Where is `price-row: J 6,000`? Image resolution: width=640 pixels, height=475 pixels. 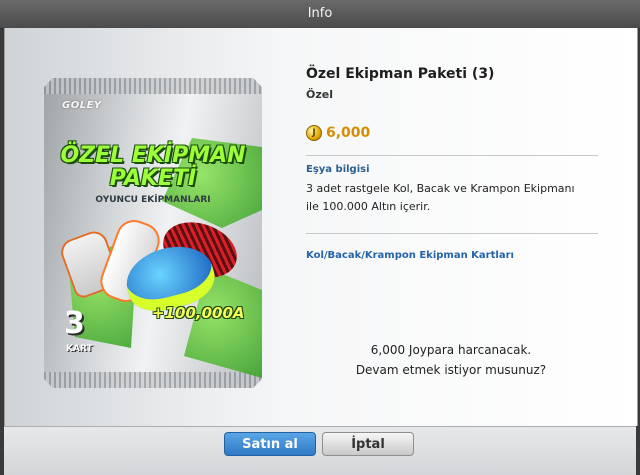
price-row: J 6,000 is located at coordinates (338, 133).